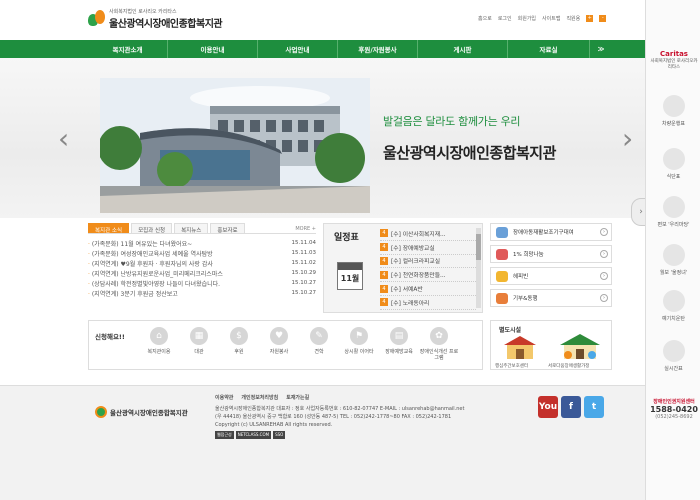 Image resolution: width=700 pixels, height=500 pixels. What do you see at coordinates (551, 18) in the screenshot?
I see `util-sitemap-link: 사이트맵` at bounding box center [551, 18].